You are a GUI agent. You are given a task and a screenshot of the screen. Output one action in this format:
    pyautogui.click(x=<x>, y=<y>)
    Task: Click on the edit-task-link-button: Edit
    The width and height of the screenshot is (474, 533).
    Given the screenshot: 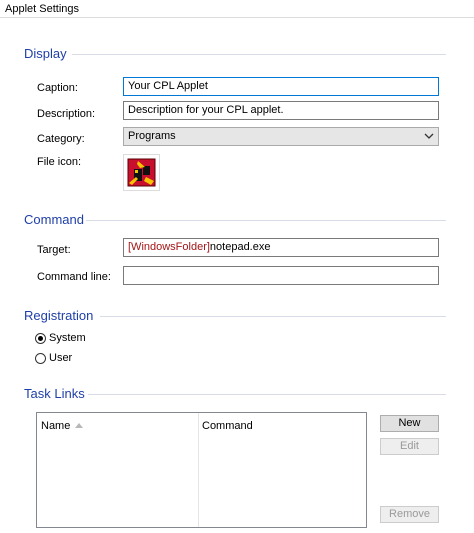 What is the action you would take?
    pyautogui.click(x=409, y=446)
    